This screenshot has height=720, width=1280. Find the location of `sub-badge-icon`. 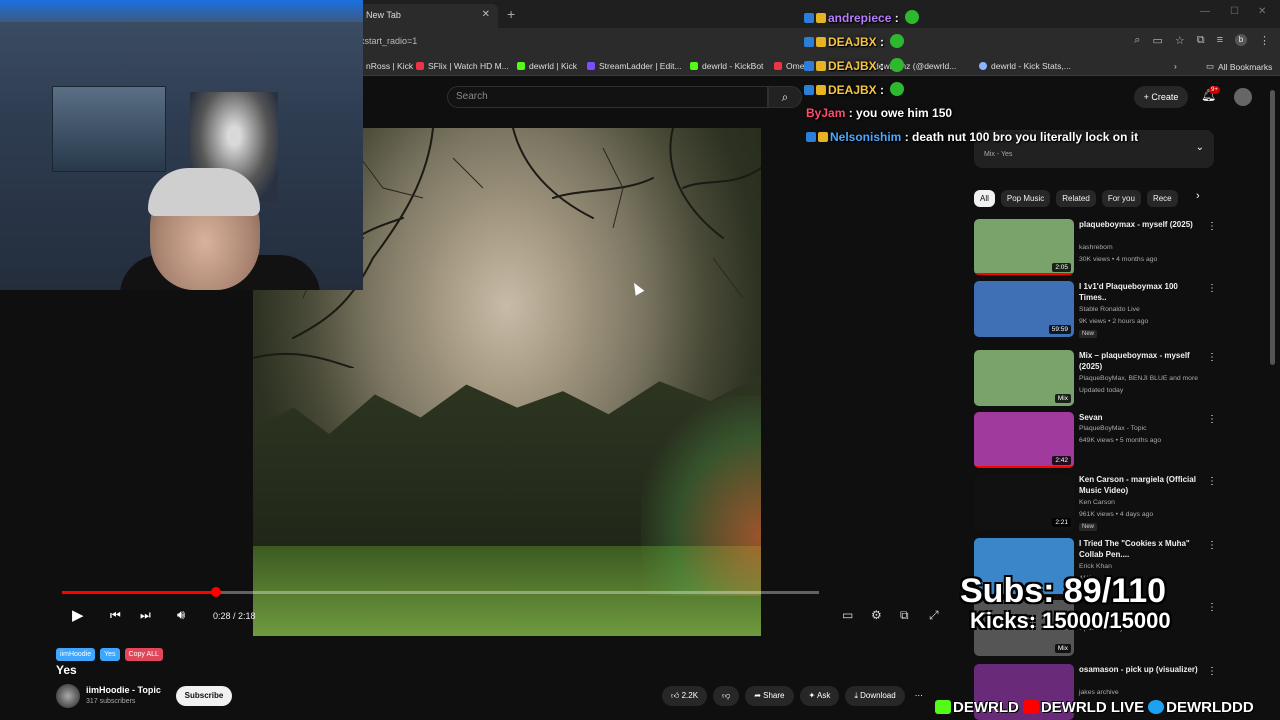

sub-badge-icon is located at coordinates (821, 42).